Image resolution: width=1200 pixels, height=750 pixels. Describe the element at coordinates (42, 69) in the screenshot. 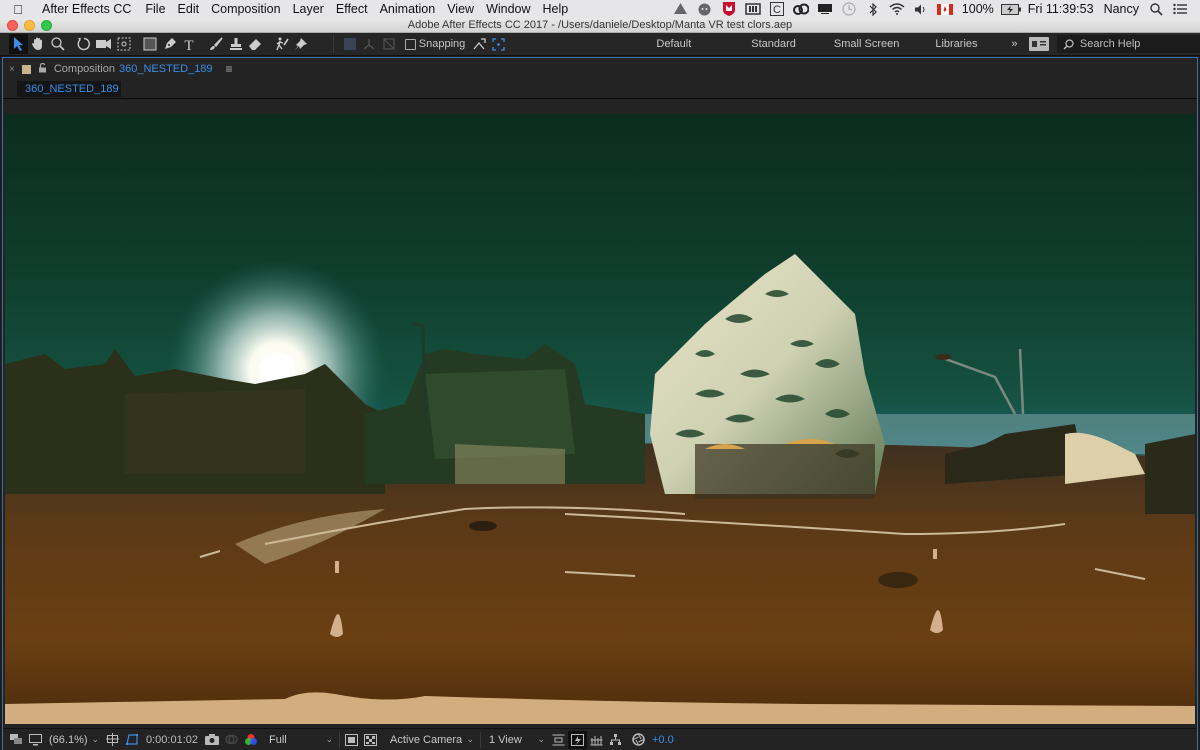

I see `lock-icon` at that location.